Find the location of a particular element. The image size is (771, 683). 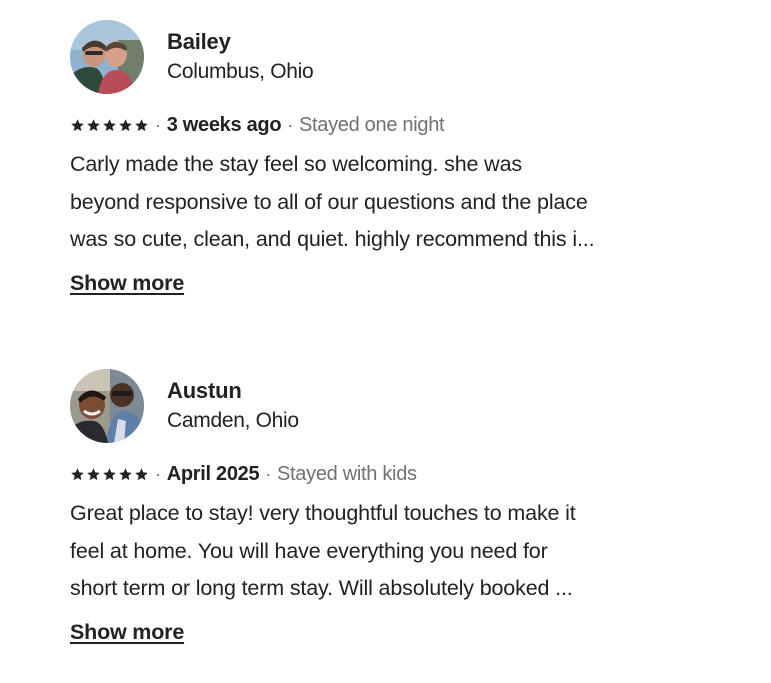

reviewer-header: Austun Camden, Ohio is located at coordinates (395, 406).